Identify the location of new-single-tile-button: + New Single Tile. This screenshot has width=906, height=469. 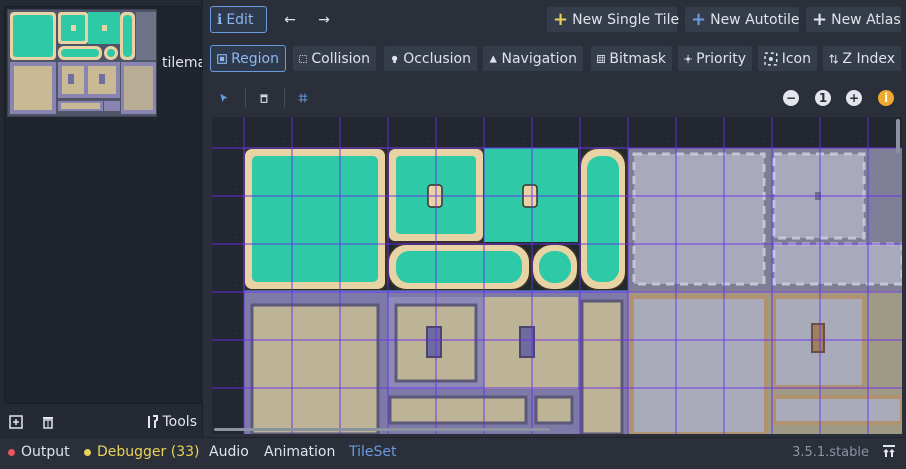
(613, 19).